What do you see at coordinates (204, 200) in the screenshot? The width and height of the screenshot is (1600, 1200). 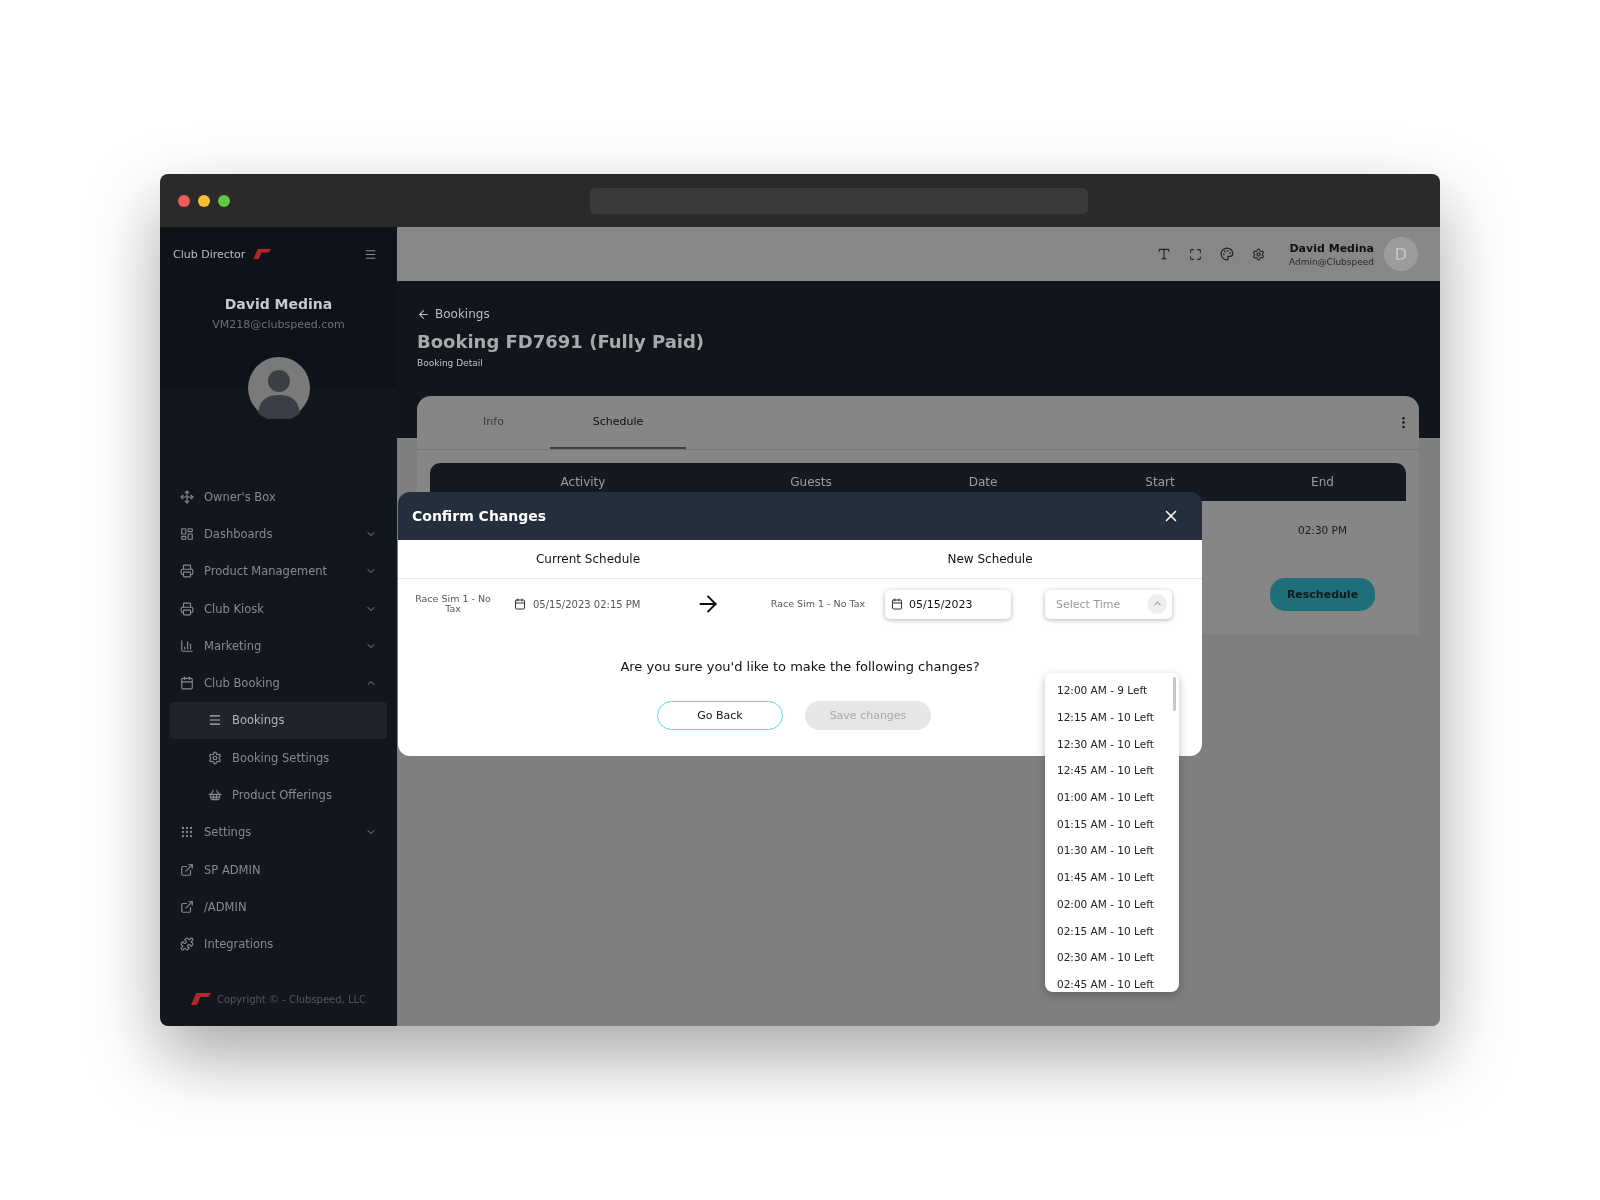 I see `minimize-dot` at bounding box center [204, 200].